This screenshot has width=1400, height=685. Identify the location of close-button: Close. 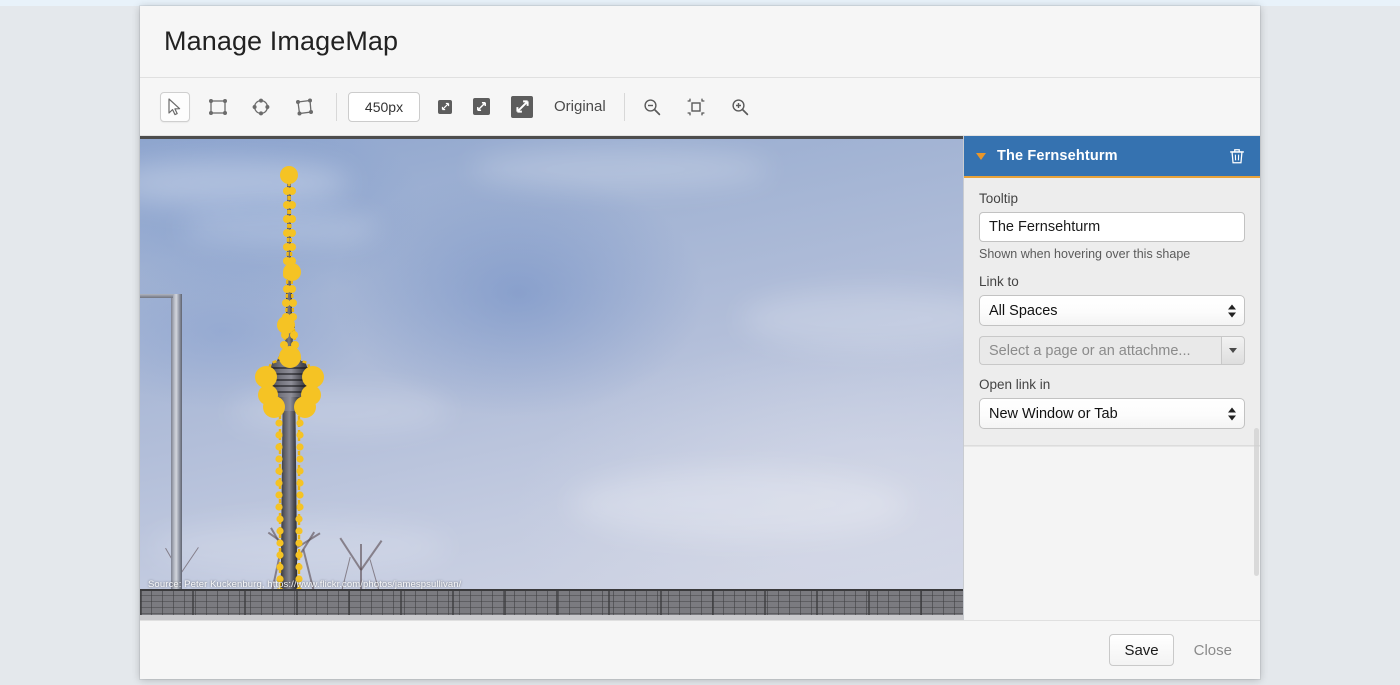
(1213, 650).